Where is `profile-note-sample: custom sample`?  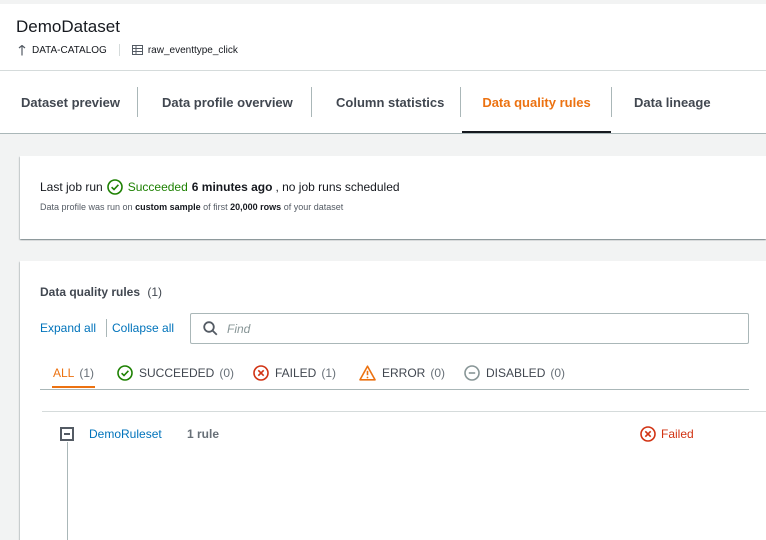 profile-note-sample: custom sample is located at coordinates (168, 207).